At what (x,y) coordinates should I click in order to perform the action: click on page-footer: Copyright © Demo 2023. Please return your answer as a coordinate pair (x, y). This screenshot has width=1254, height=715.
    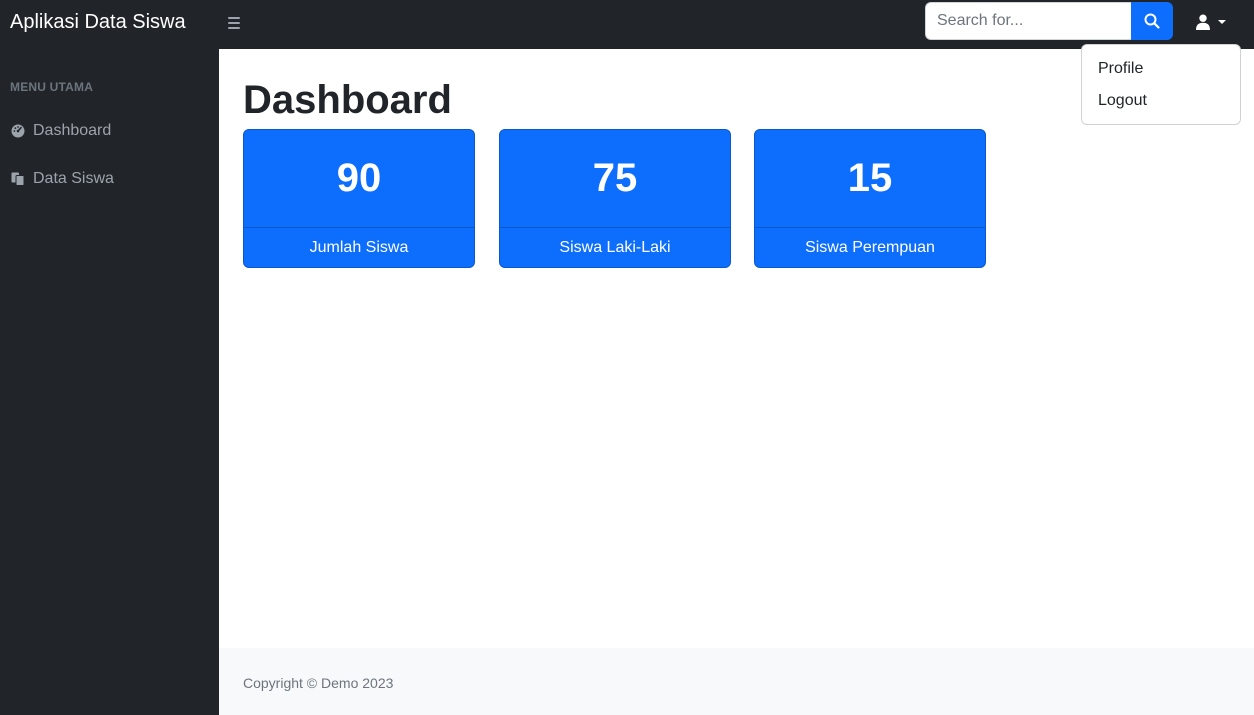
    Looking at the image, I should click on (736, 681).